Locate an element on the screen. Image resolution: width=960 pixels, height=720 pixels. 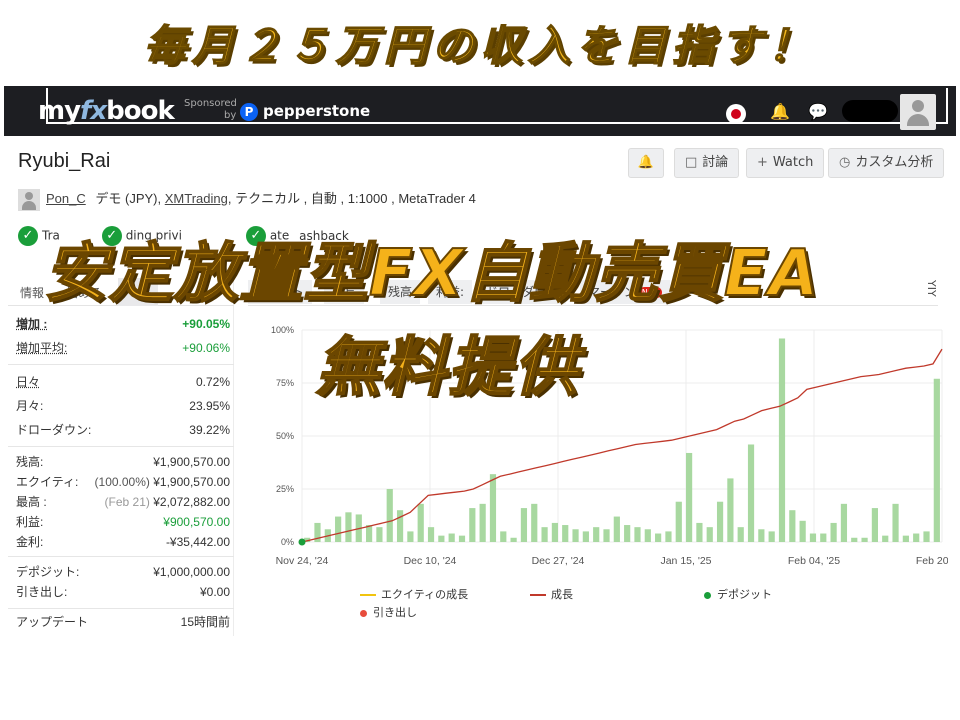
stat-equity: エクイティ: (100.00%) ¥1,900,570.00 is located at coordinates (123, 482).